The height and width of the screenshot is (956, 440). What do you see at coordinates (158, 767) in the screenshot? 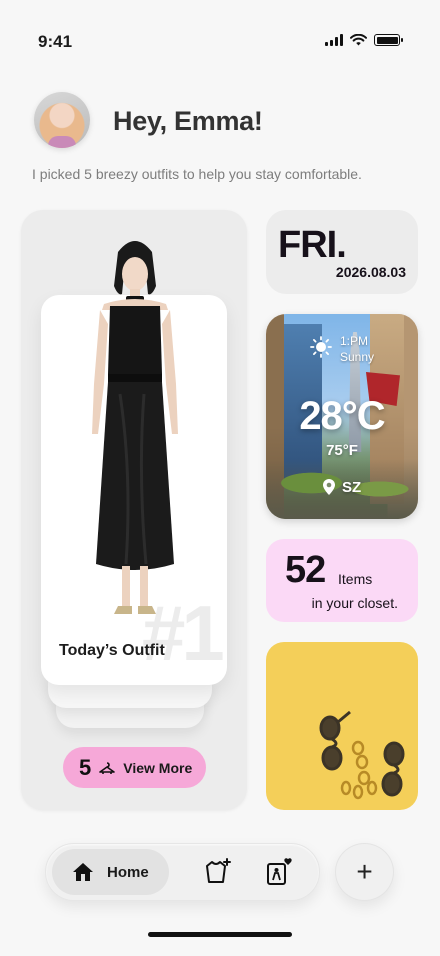
I see `view-more-label: View More` at bounding box center [158, 767].